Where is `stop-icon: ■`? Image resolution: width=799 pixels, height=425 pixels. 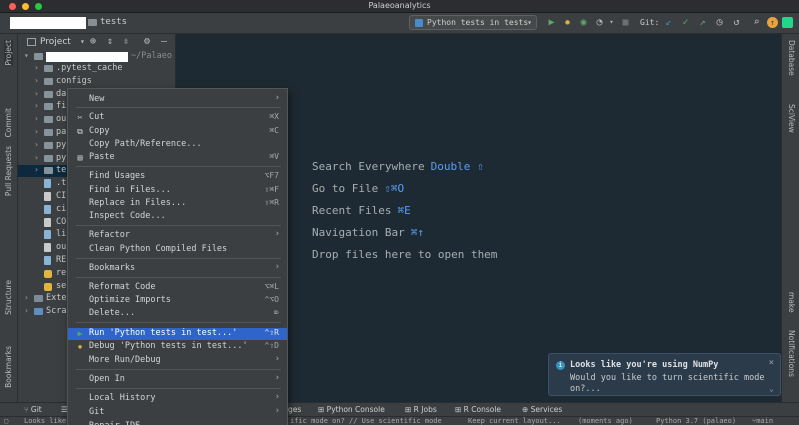 stop-icon: ■ is located at coordinates (625, 22).